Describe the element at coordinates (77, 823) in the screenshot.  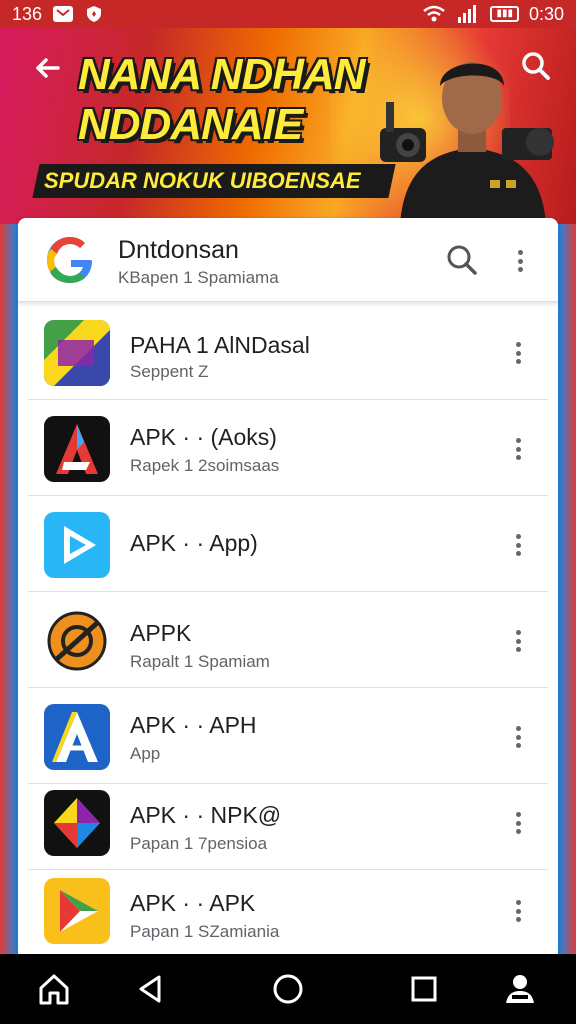
I see `cube-icon` at that location.